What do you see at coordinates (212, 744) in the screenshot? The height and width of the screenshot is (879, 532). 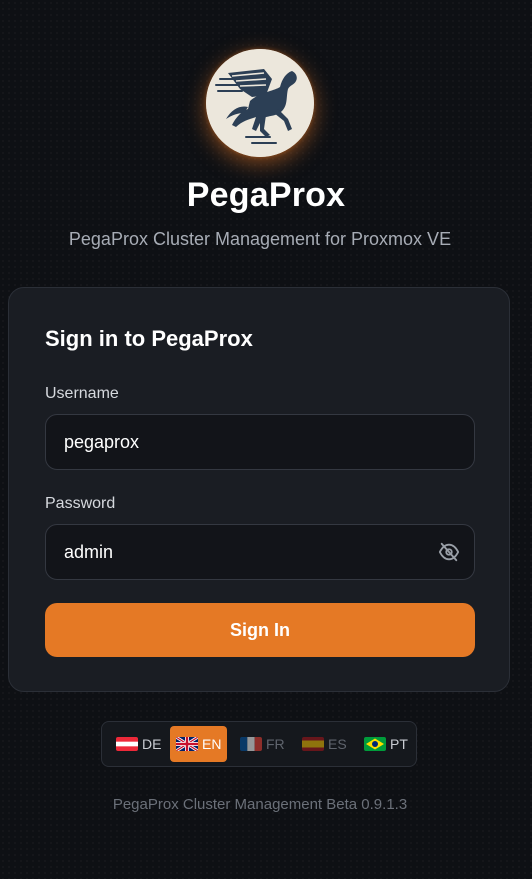 I see `language-code: EN` at bounding box center [212, 744].